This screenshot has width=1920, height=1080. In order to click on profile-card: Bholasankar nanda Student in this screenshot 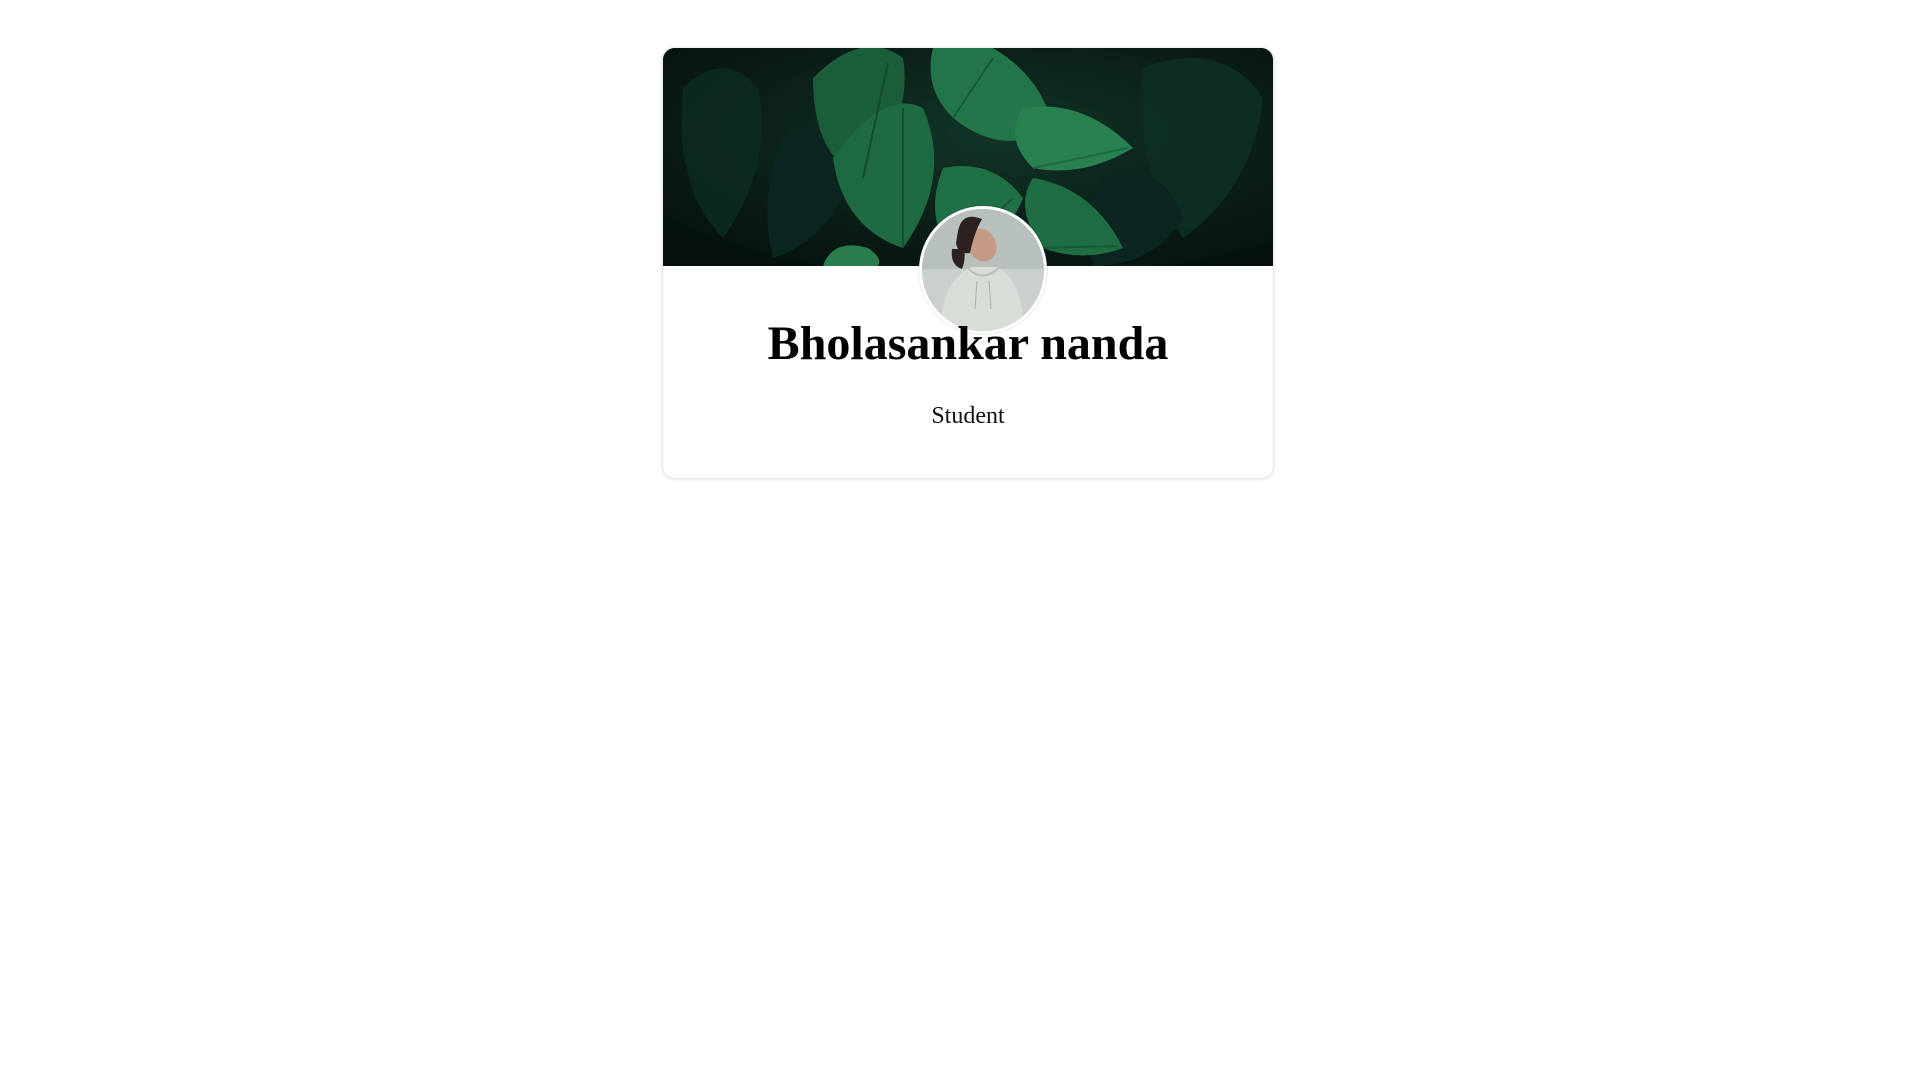, I will do `click(968, 263)`.